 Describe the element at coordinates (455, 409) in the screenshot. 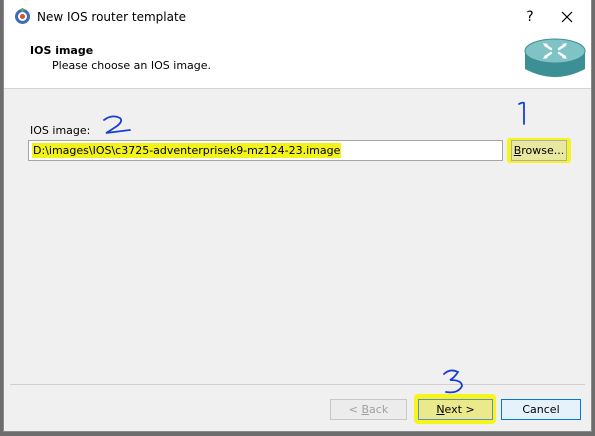

I see `next-button: Next >` at that location.